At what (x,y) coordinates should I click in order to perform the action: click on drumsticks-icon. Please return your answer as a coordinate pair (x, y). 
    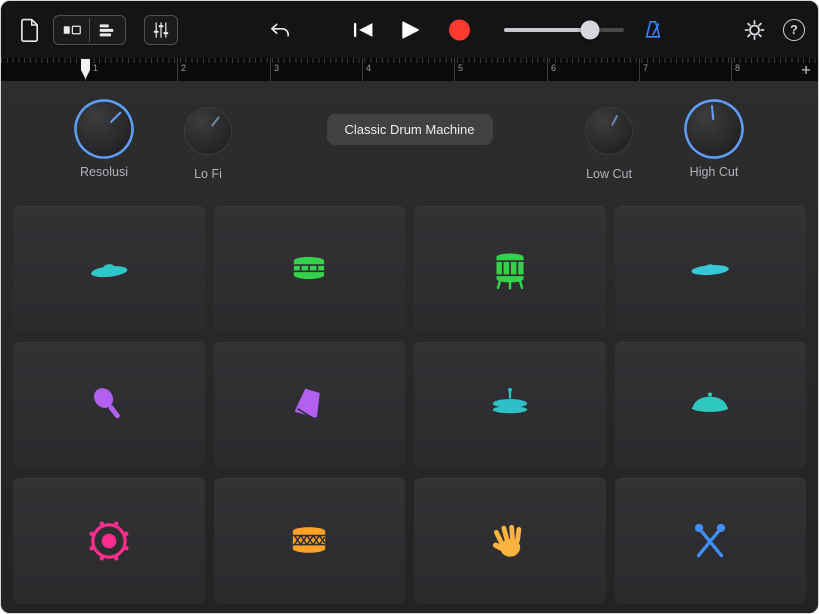
    Looking at the image, I should click on (710, 540).